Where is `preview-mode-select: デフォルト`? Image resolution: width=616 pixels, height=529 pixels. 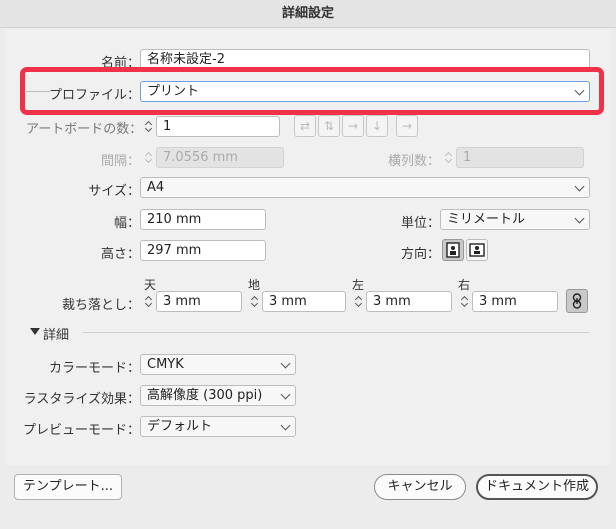 preview-mode-select: デフォルト is located at coordinates (218, 426).